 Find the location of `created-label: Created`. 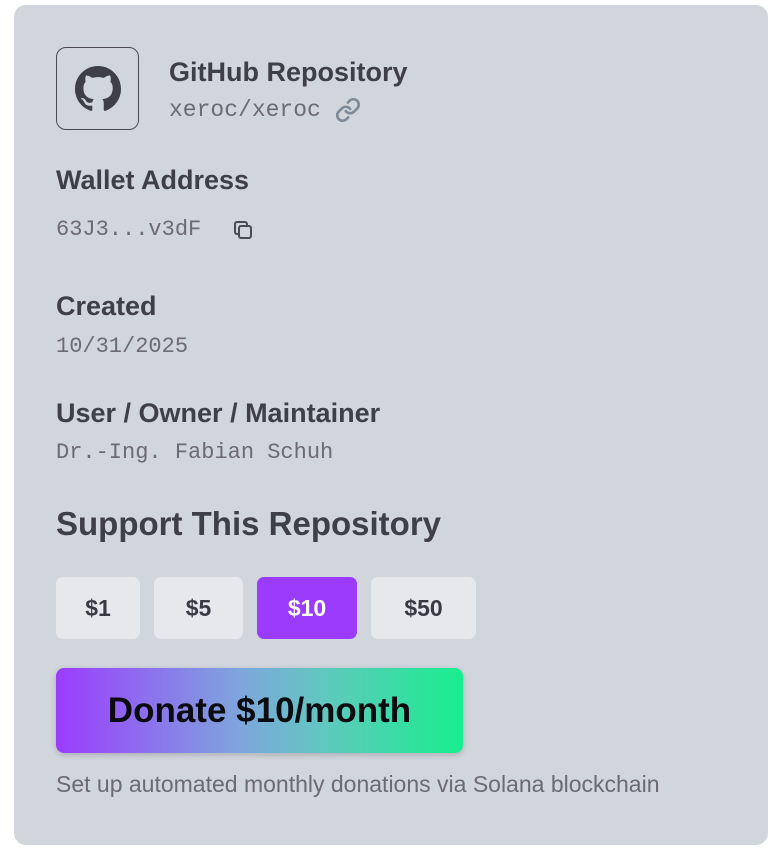

created-label: Created is located at coordinates (106, 306).